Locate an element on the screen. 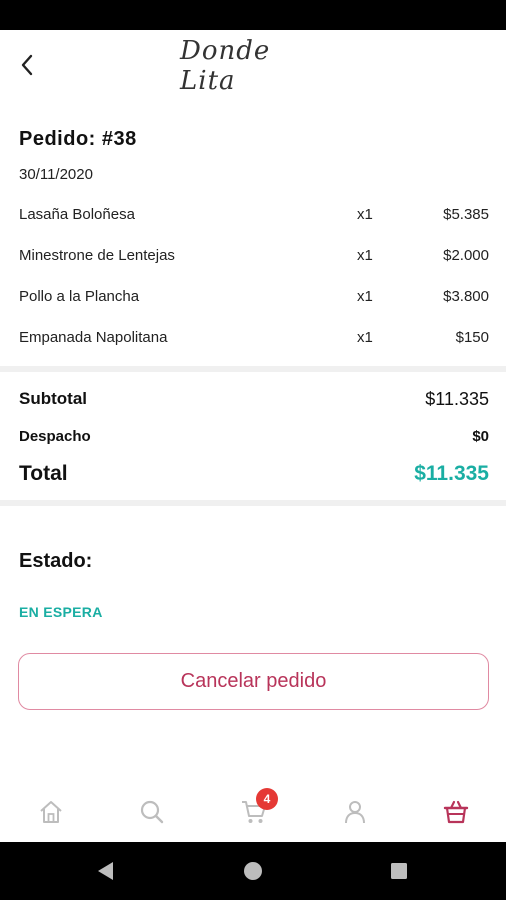 The width and height of the screenshot is (506, 900). order-item-row: Empanada Napolitana x1 $150 is located at coordinates (254, 346).